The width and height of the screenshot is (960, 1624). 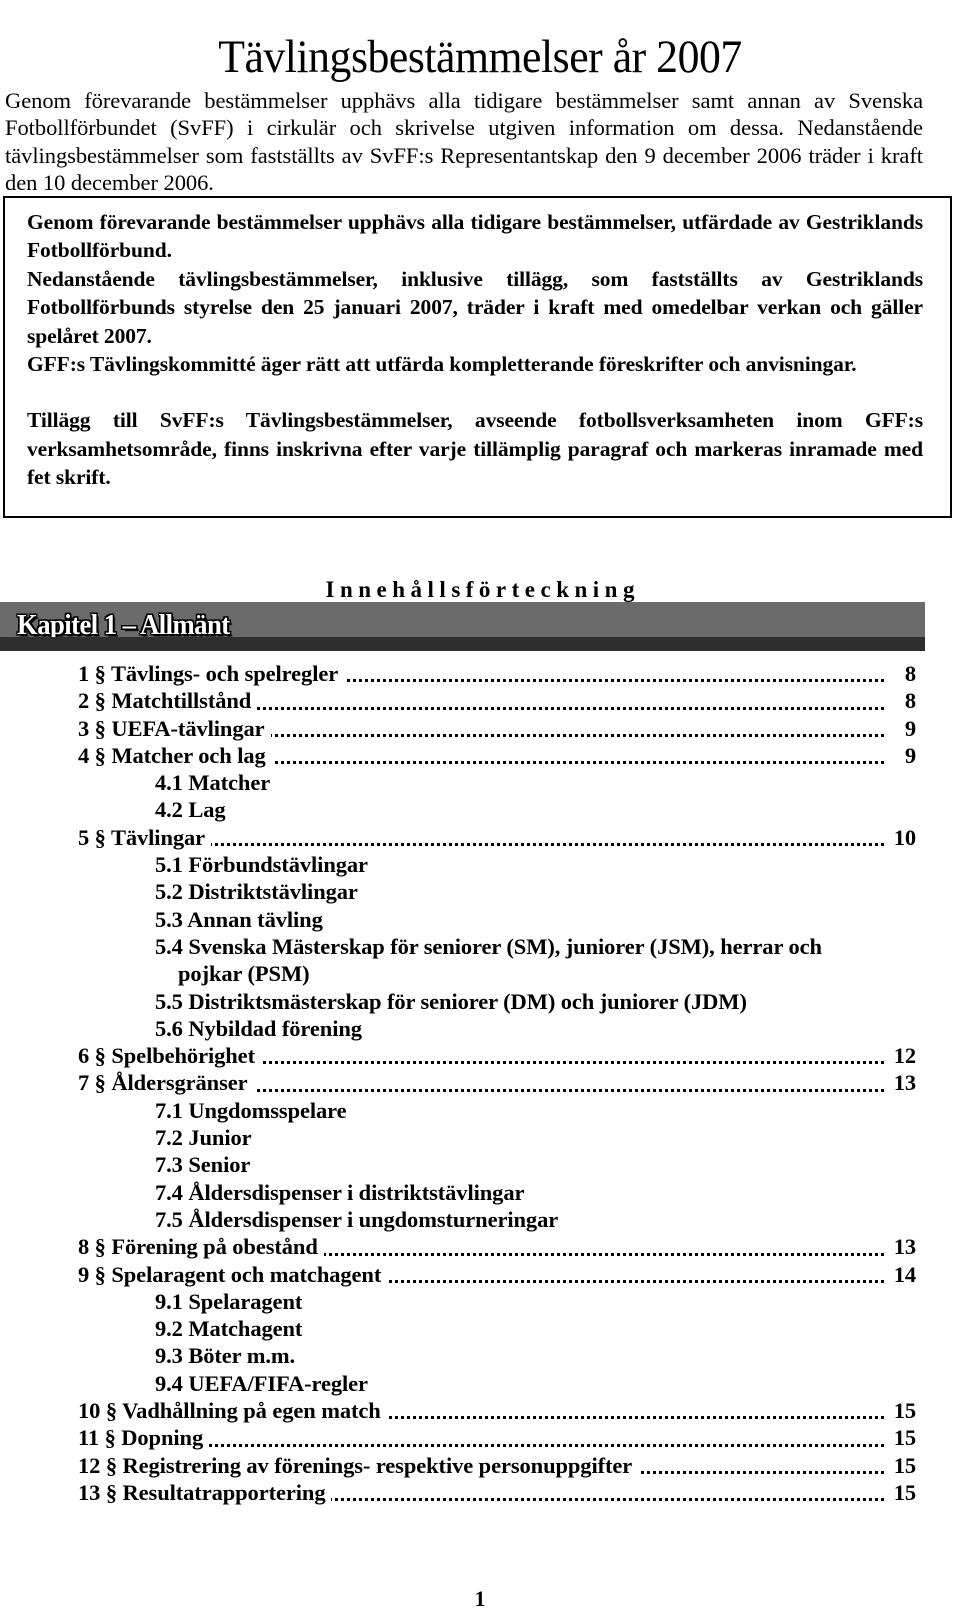 What do you see at coordinates (360, 1219) in the screenshot?
I see `toc-entry-label: 7.5 Åldersdispenser i ungdomsturneringar` at bounding box center [360, 1219].